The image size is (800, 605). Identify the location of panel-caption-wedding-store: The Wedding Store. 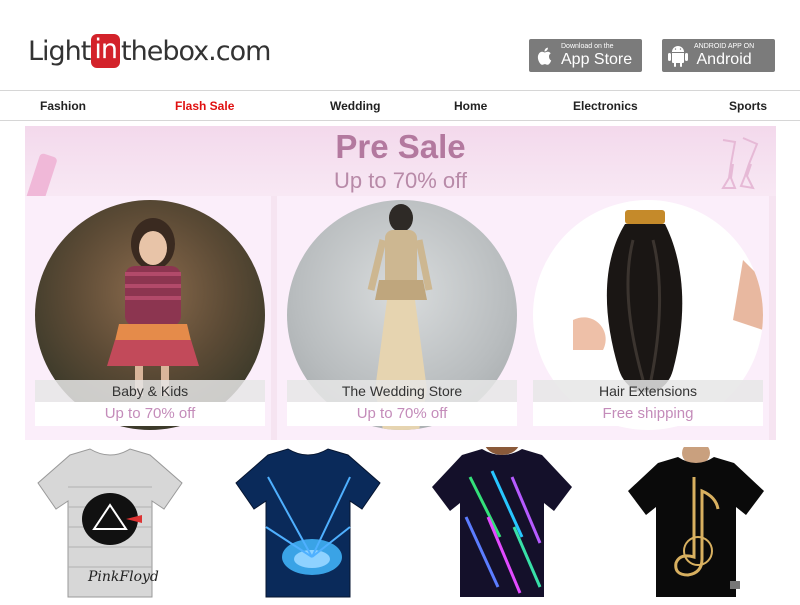
(402, 391).